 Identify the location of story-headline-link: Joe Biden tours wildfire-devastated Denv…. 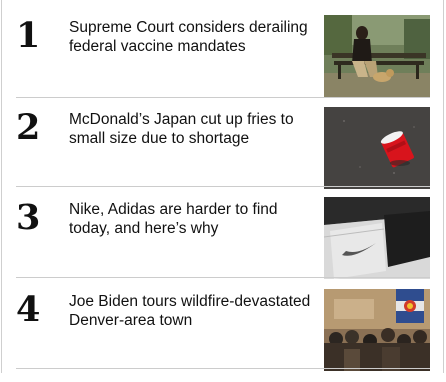
(192, 311).